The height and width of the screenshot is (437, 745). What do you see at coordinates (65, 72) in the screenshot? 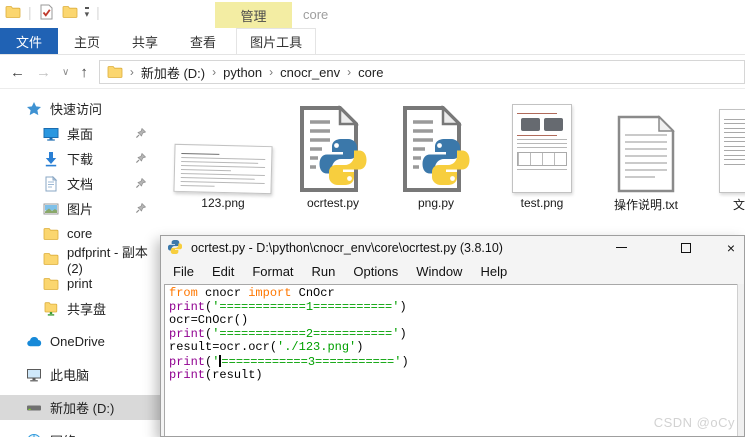
I see `history-dropdown-icon: ∨` at bounding box center [65, 72].